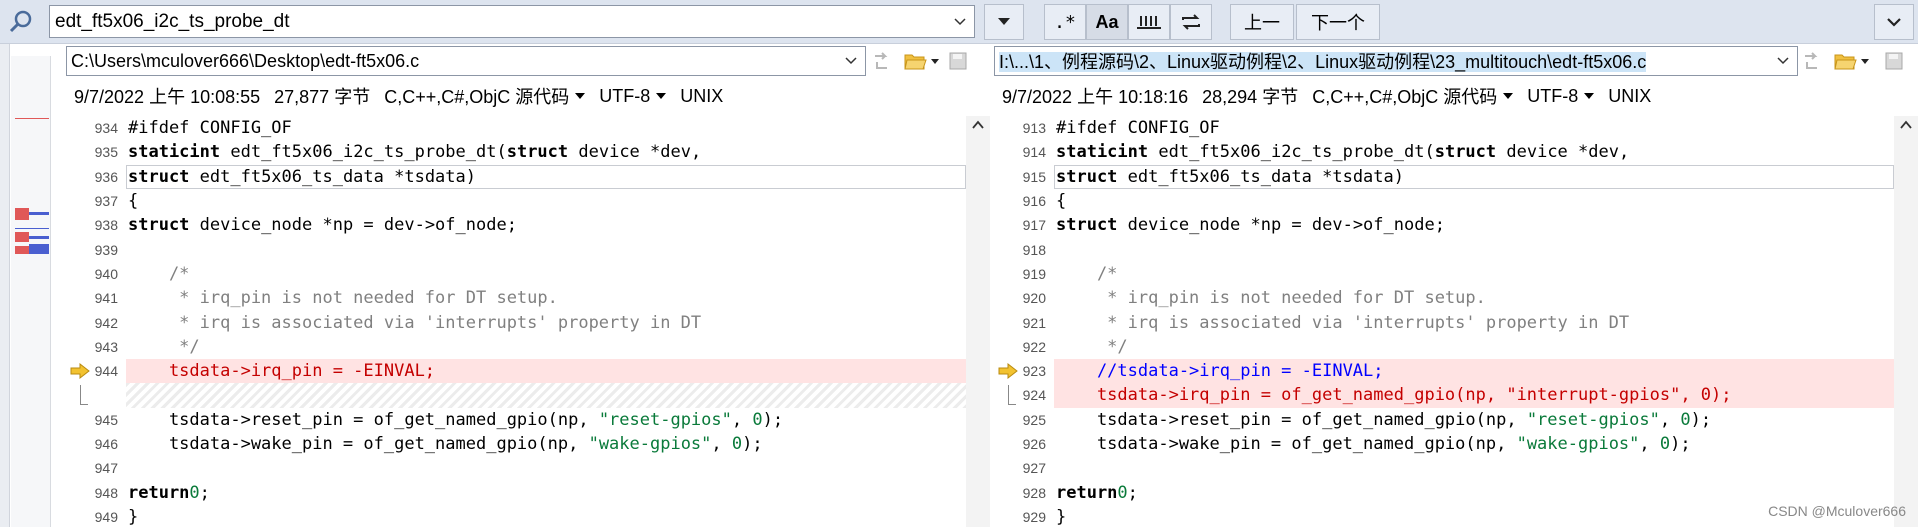 This screenshot has height=527, width=1918. I want to click on code-line: 947, so click(516, 468).